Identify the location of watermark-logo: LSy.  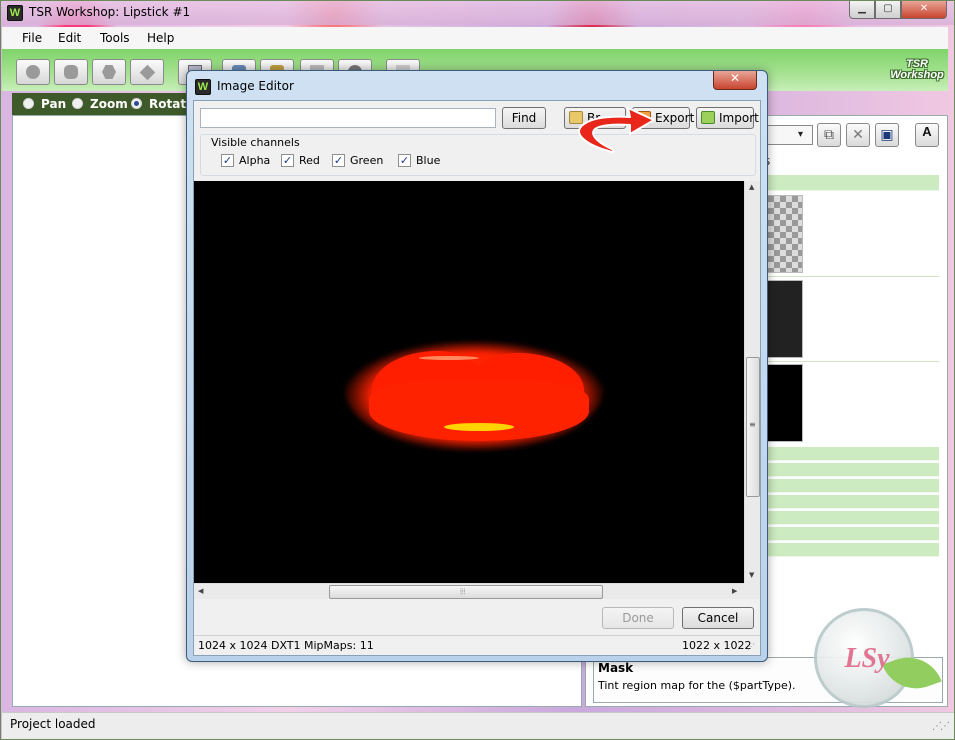
(878, 658).